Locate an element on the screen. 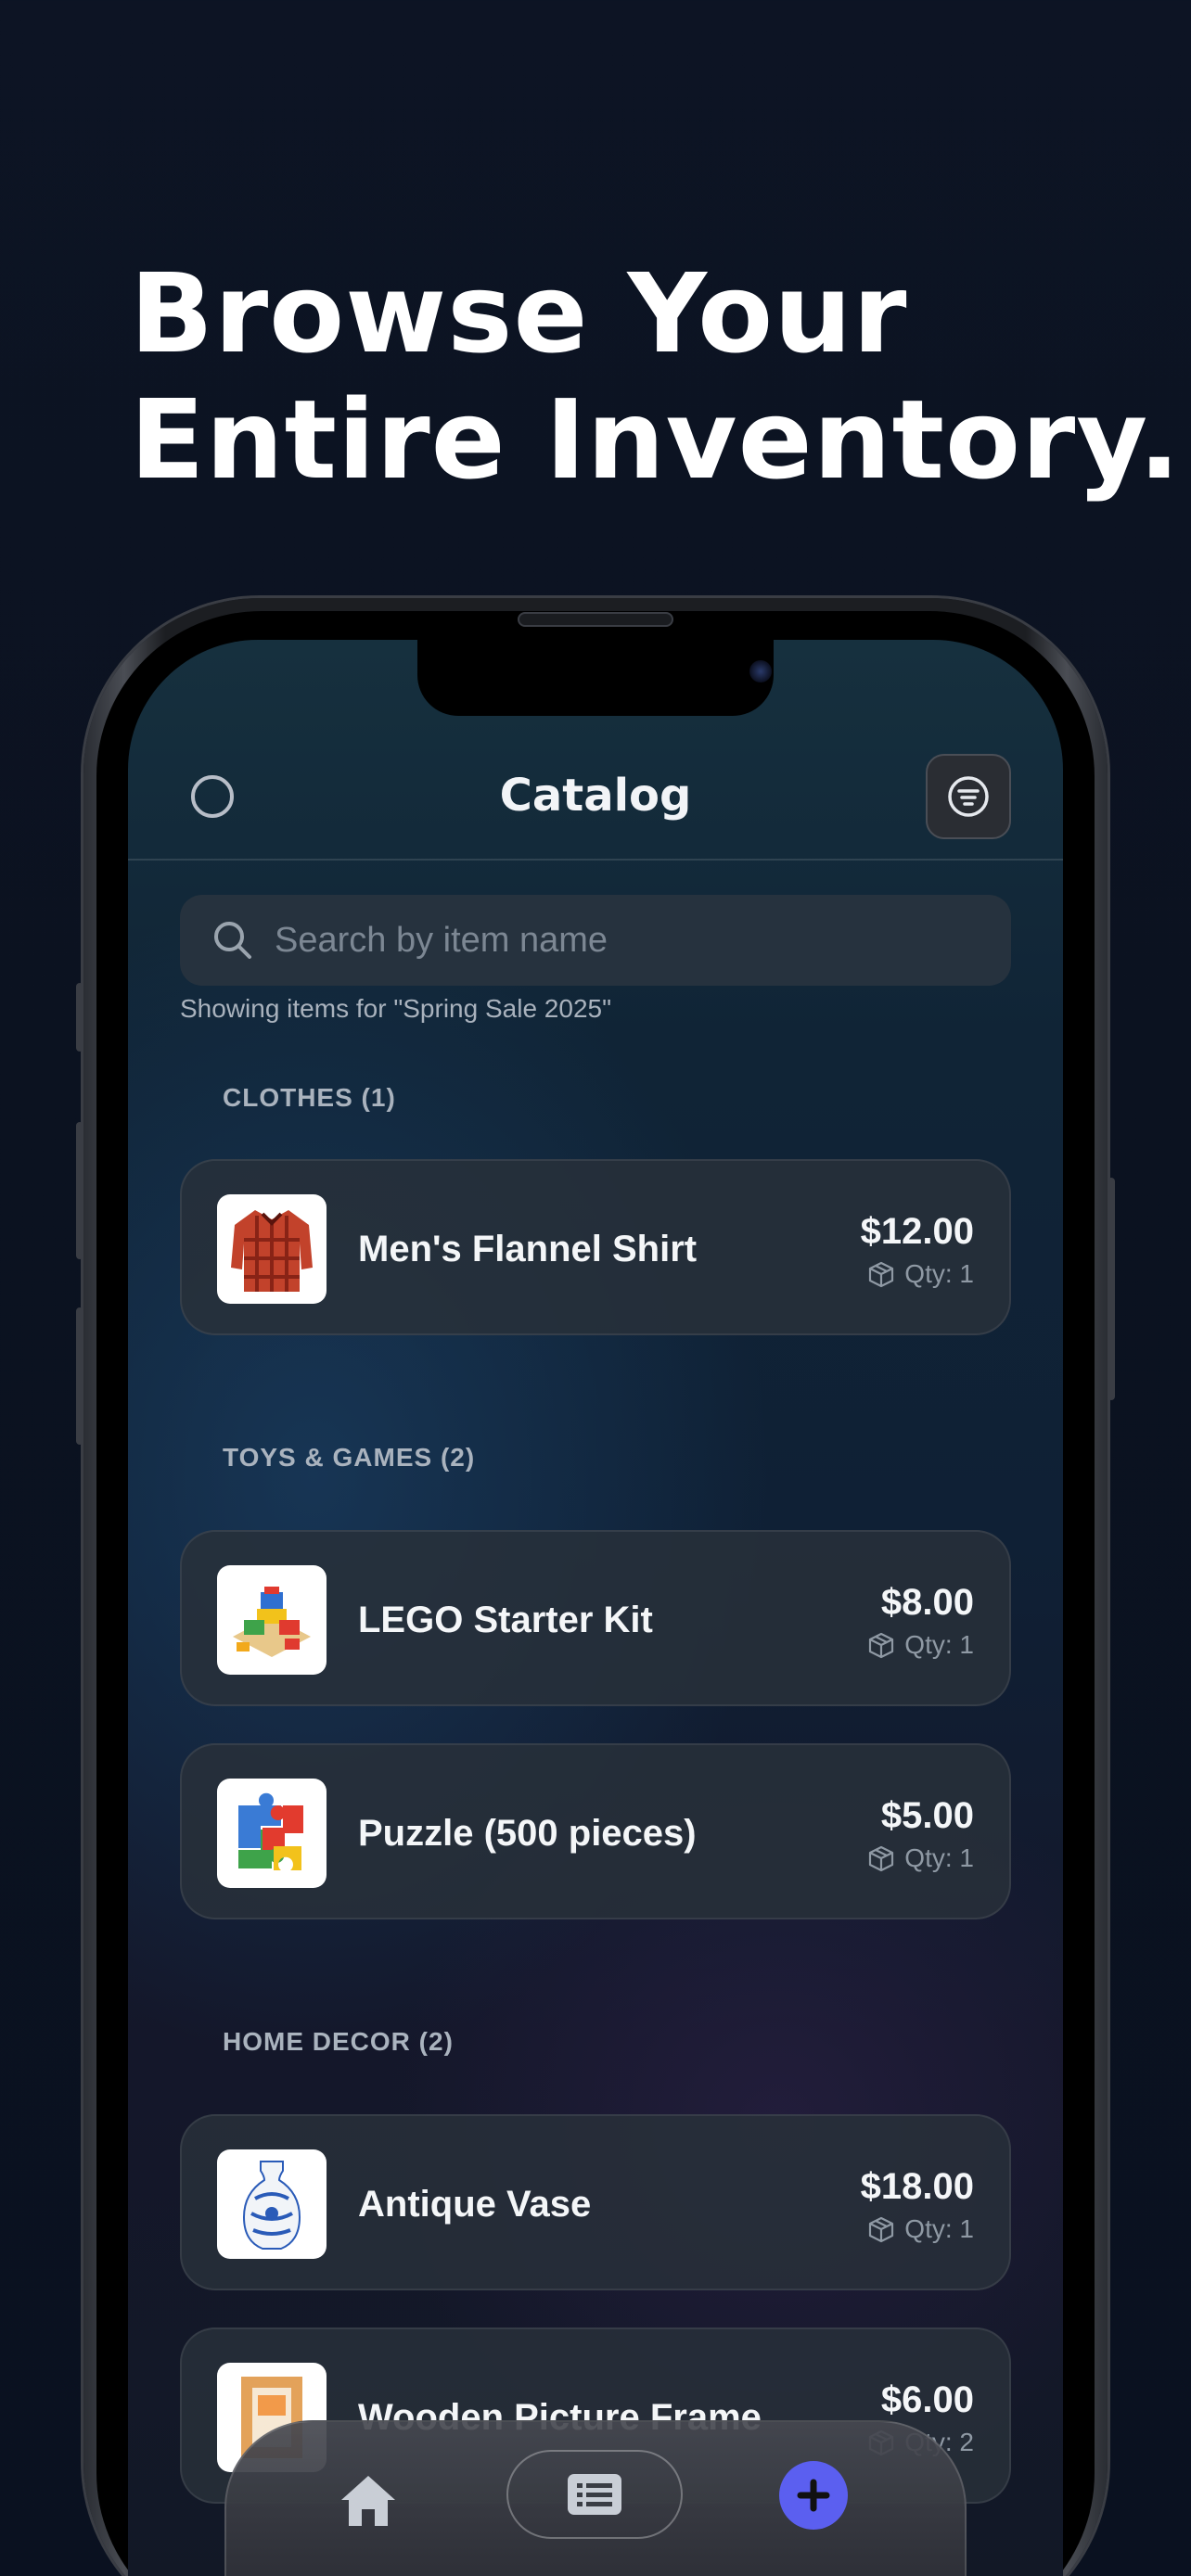 This screenshot has height=2576, width=1191. section-header-clothes: CLOTHES (1) is located at coordinates (309, 1097).